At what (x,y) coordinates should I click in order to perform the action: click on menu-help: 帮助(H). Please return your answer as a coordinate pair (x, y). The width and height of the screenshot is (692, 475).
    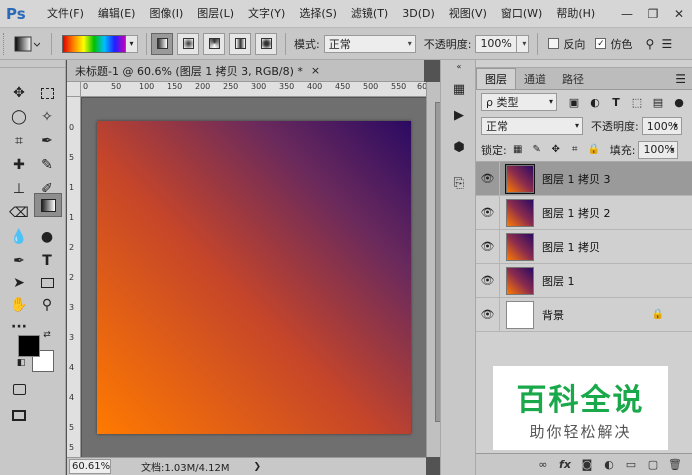
    Looking at the image, I should click on (575, 14).